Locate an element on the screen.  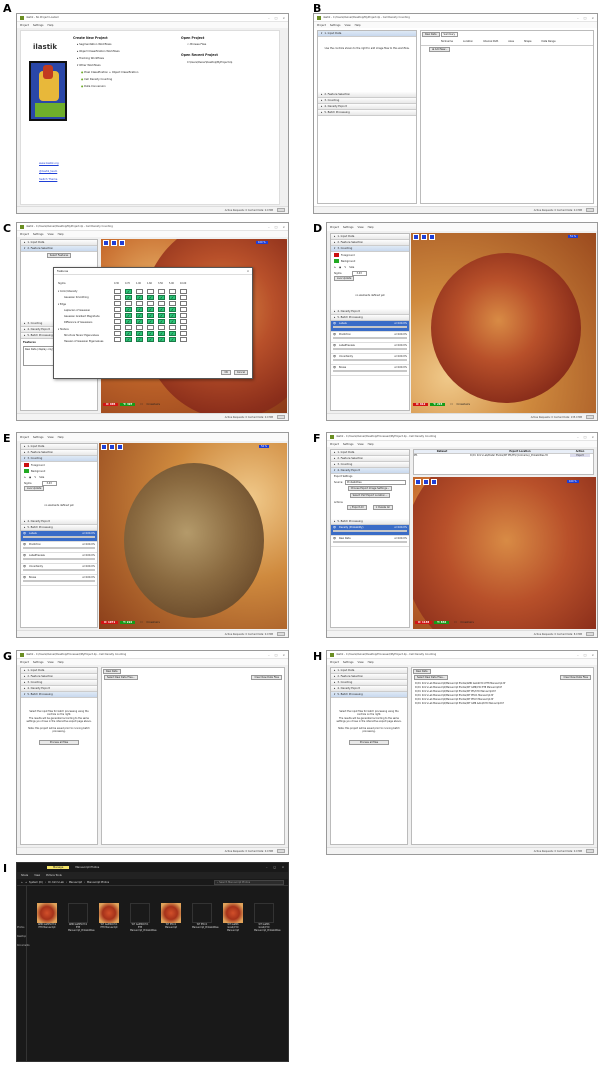
ribbon-share: Share is located at coordinates (24, 875).